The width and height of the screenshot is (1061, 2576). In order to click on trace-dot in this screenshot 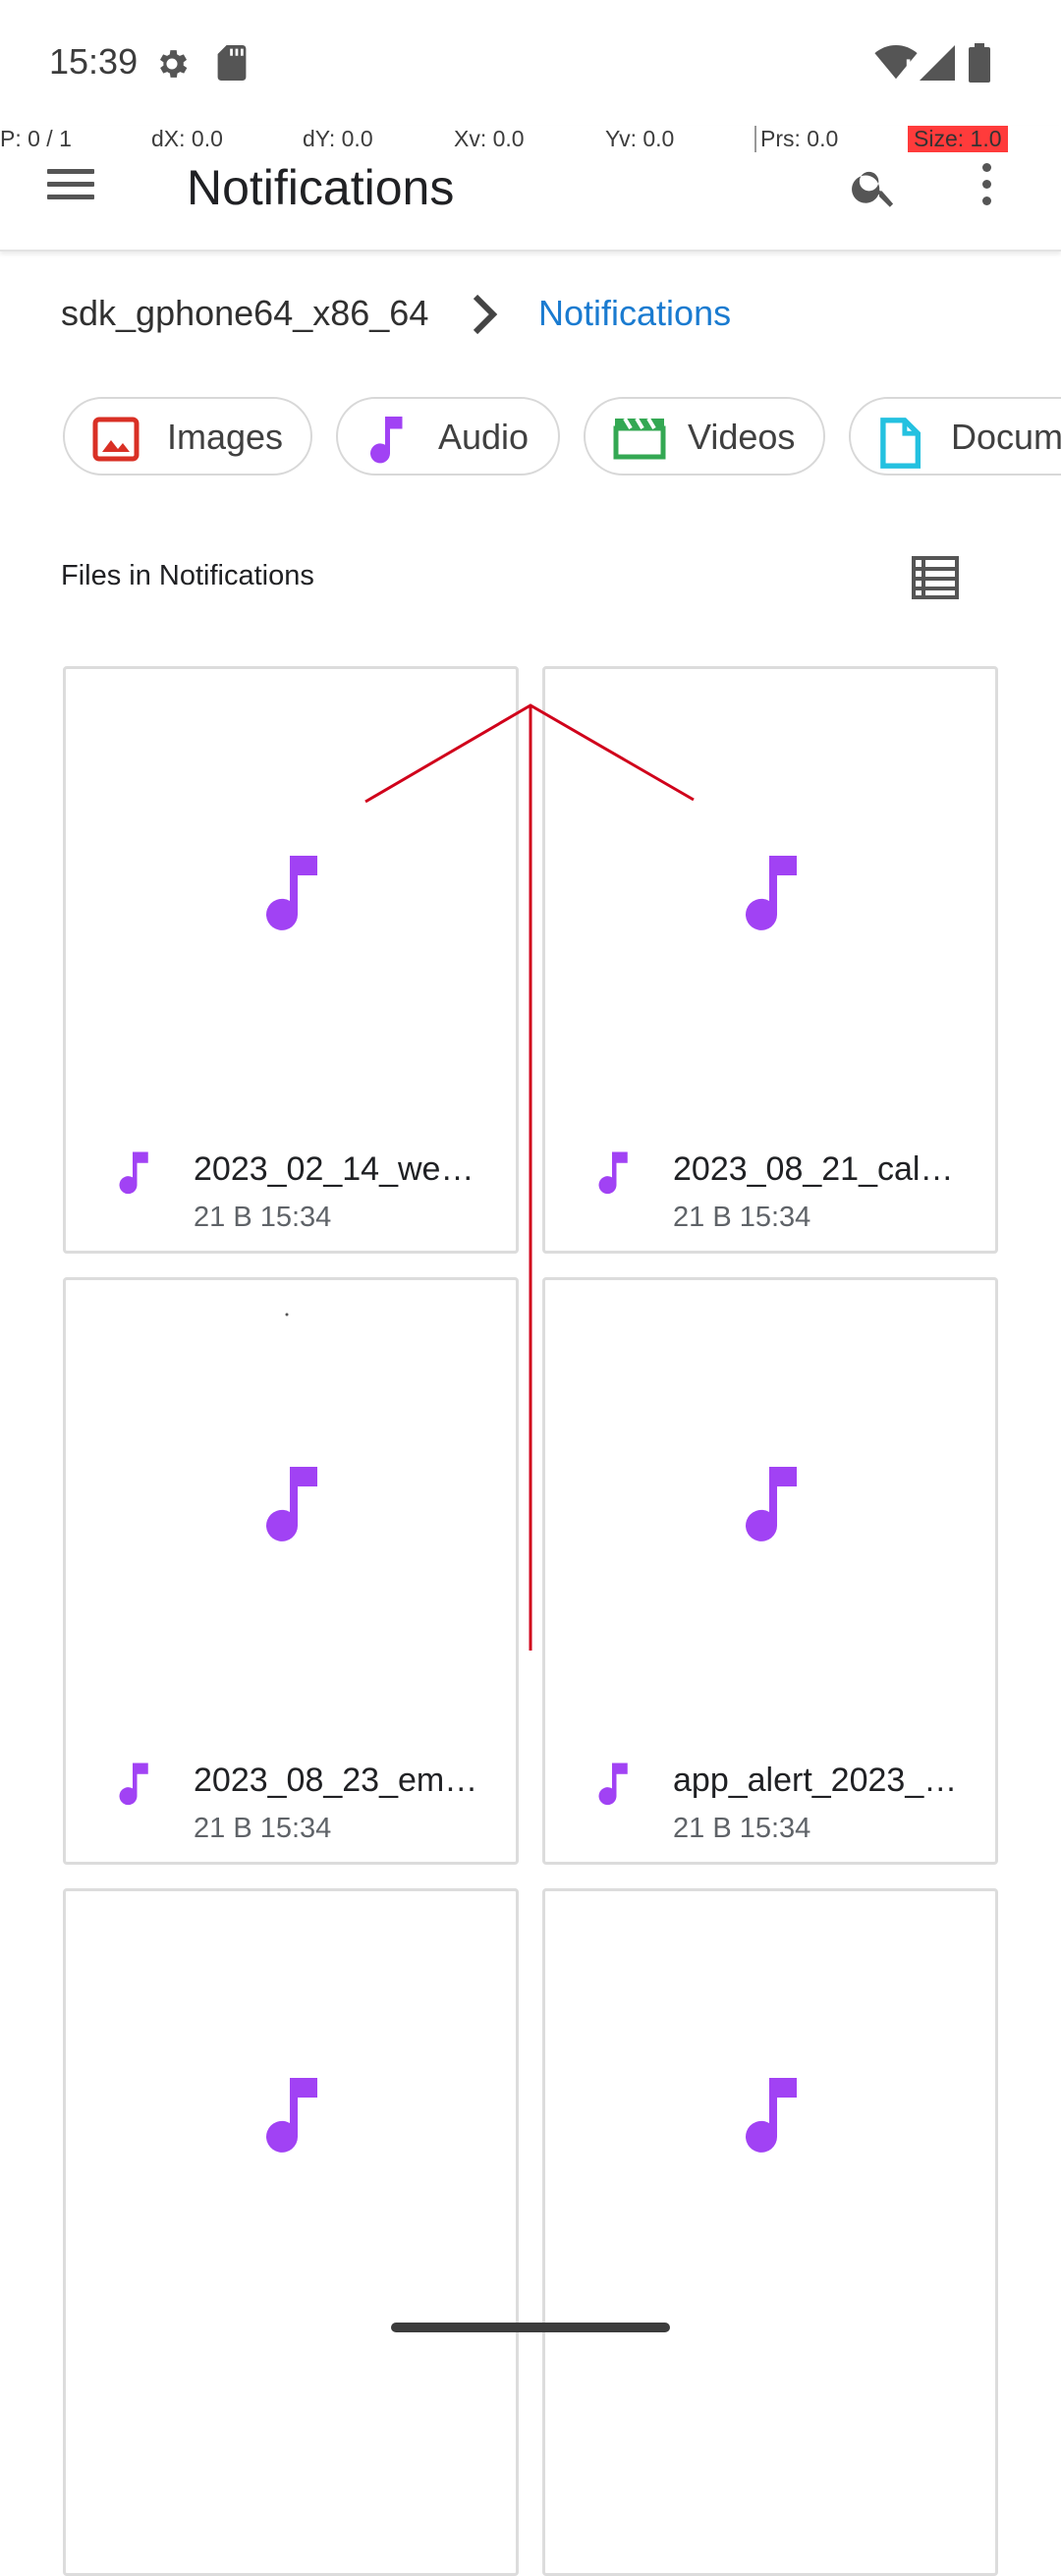, I will do `click(287, 1314)`.